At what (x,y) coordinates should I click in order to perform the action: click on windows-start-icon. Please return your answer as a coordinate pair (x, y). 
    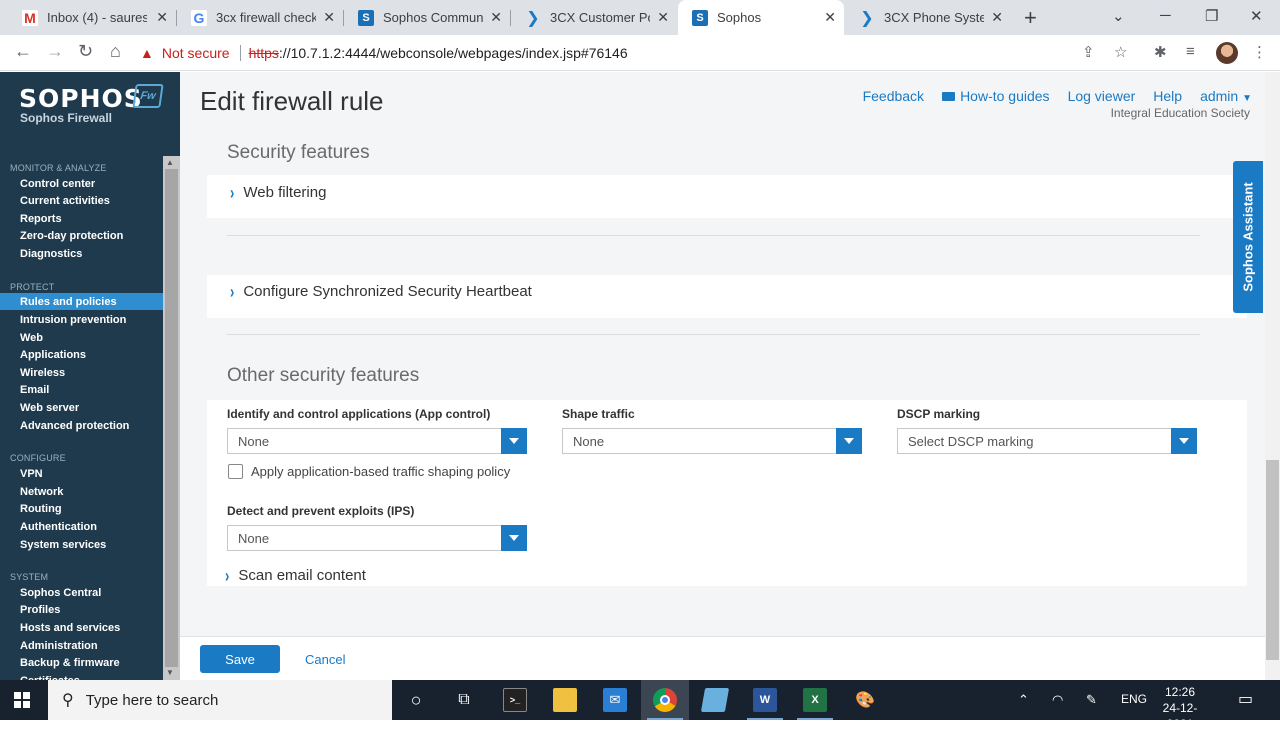
    Looking at the image, I should click on (22, 700).